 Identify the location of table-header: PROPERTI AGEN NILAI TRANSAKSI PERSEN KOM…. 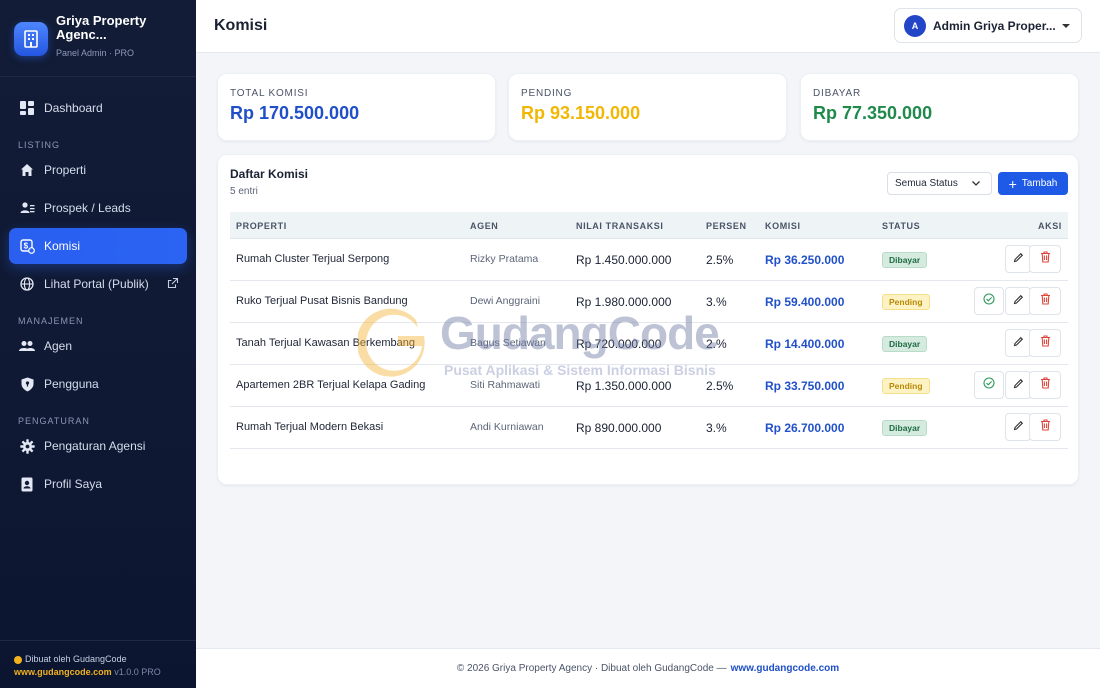
(649, 225).